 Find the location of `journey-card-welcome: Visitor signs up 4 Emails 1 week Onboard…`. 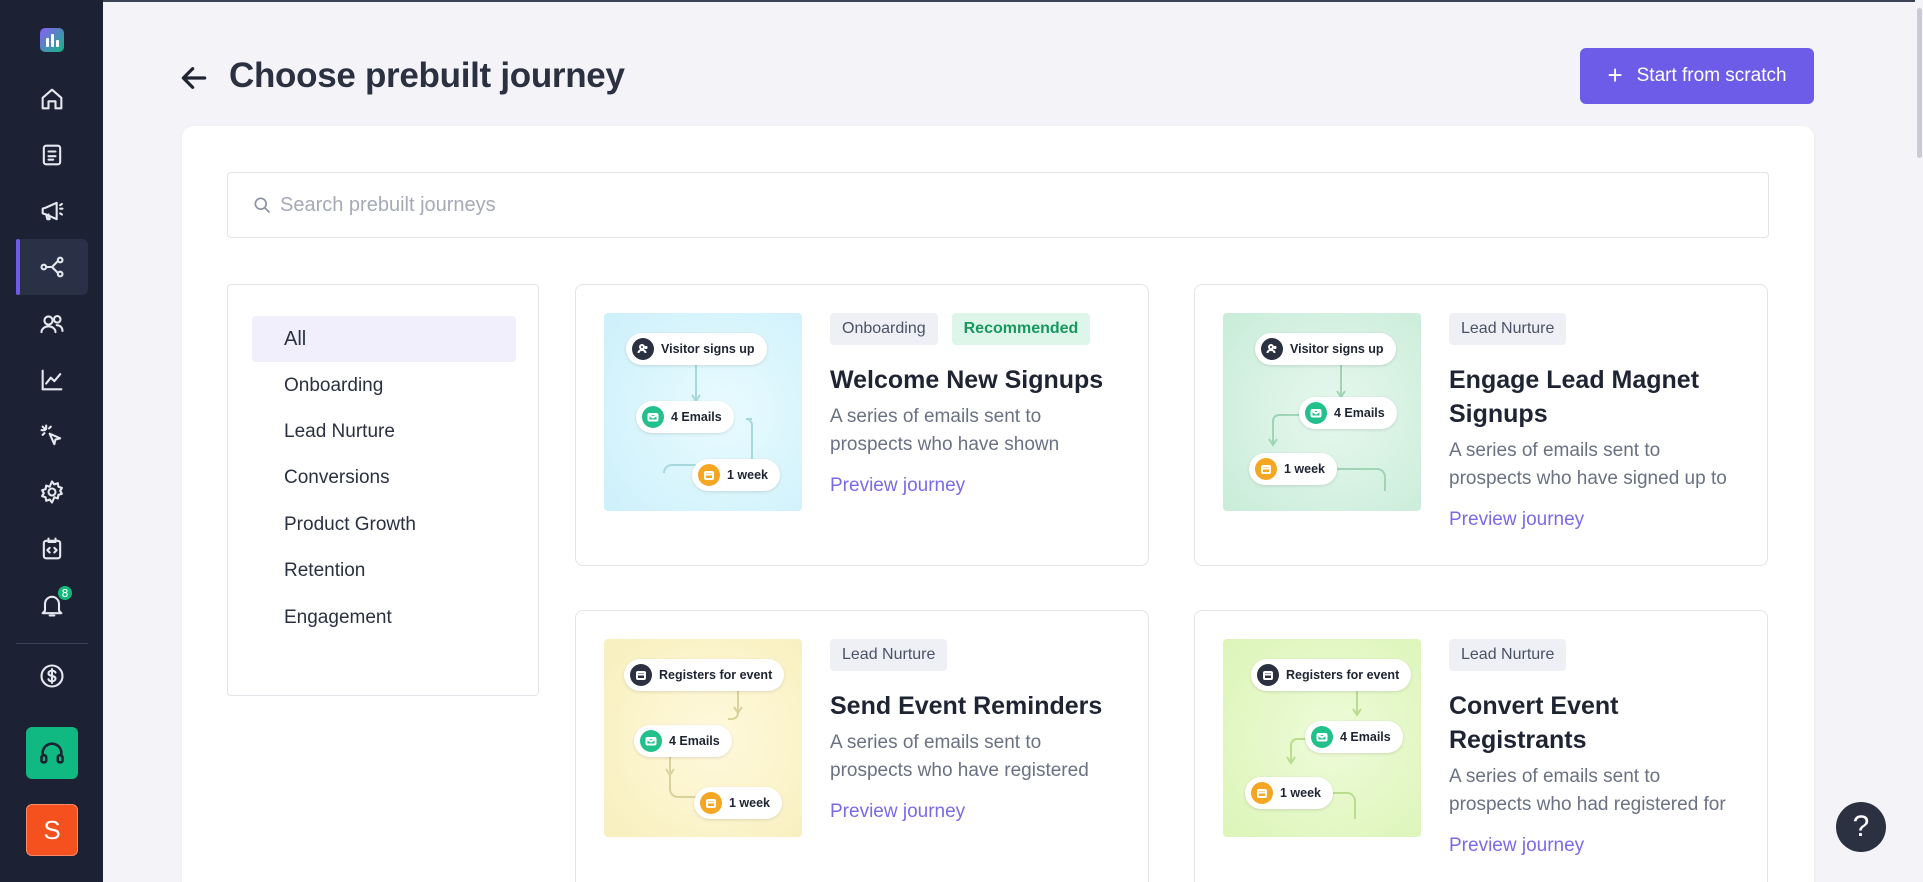

journey-card-welcome: Visitor signs up 4 Emails 1 week Onboard… is located at coordinates (862, 425).